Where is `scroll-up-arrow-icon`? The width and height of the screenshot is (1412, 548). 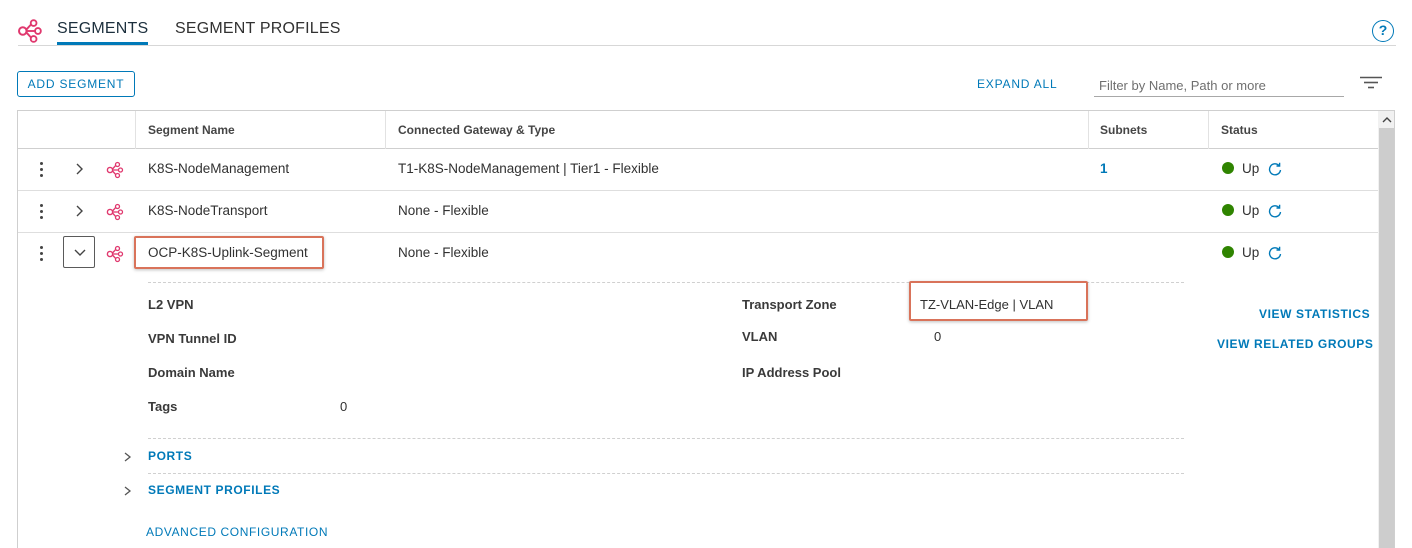 scroll-up-arrow-icon is located at coordinates (1387, 120).